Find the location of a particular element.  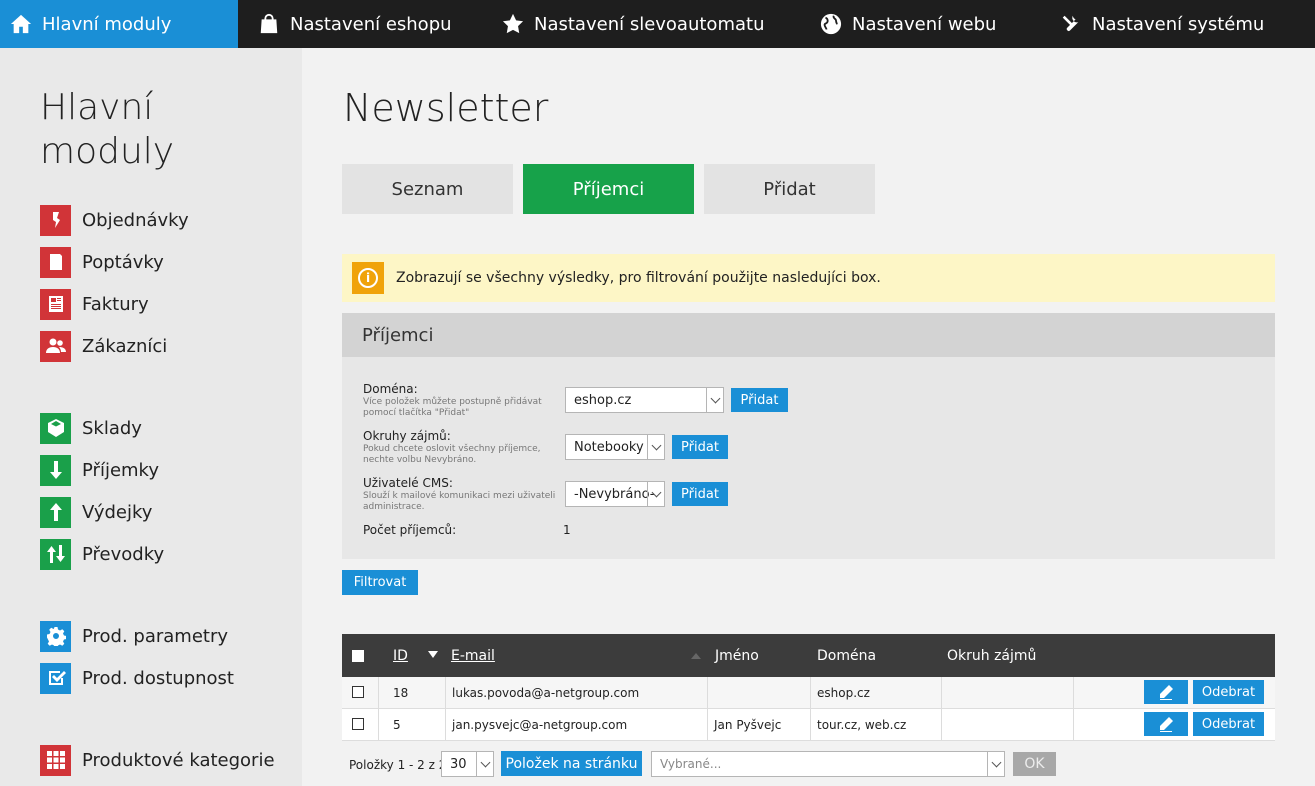

interests-add-button: Přidat is located at coordinates (700, 447).